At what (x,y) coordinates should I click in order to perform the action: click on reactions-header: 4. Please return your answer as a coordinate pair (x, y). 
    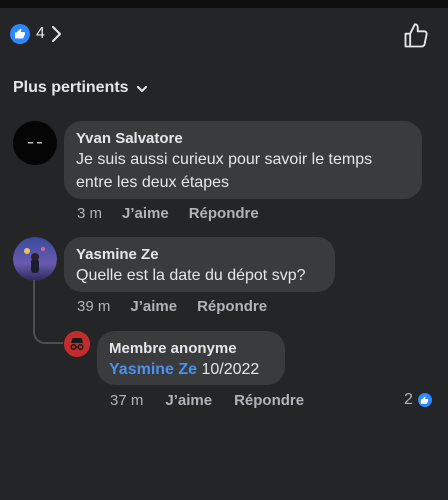
    Looking at the image, I should click on (224, 36).